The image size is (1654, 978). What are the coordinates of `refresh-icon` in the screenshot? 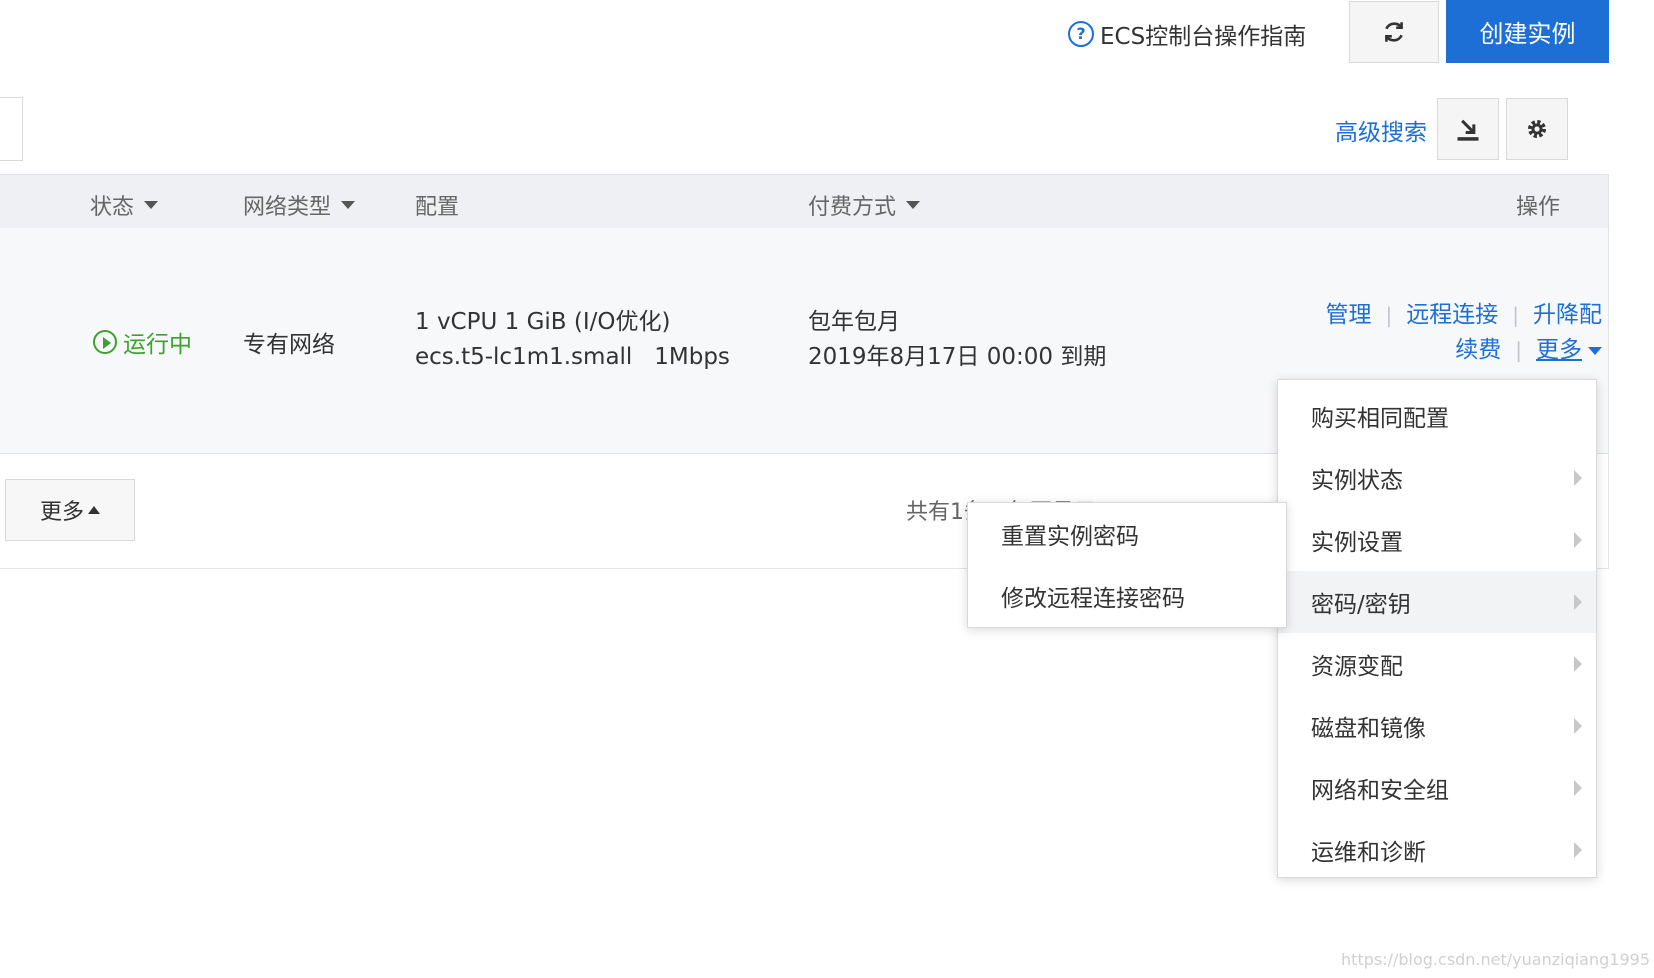 It's located at (1394, 32).